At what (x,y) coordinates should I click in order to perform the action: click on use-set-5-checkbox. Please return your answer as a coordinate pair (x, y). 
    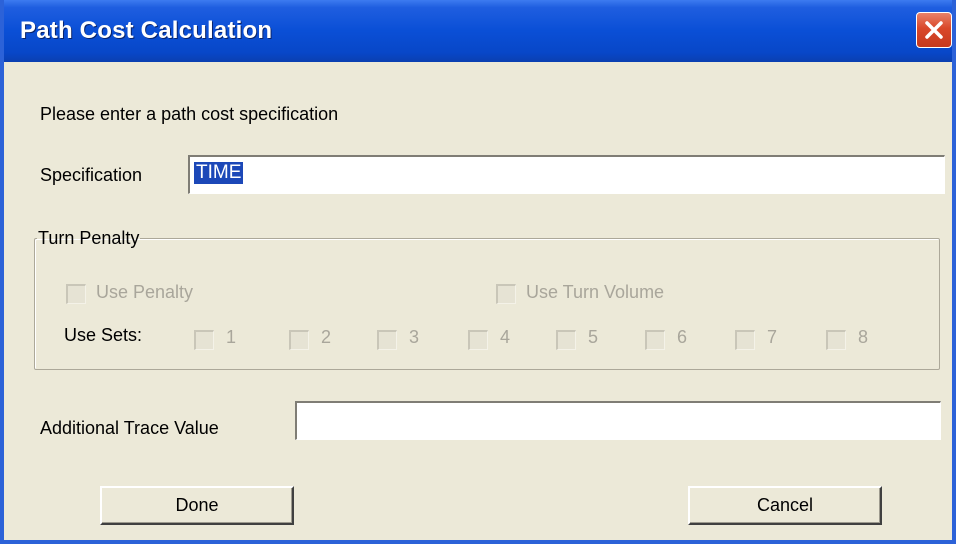
    Looking at the image, I should click on (566, 340).